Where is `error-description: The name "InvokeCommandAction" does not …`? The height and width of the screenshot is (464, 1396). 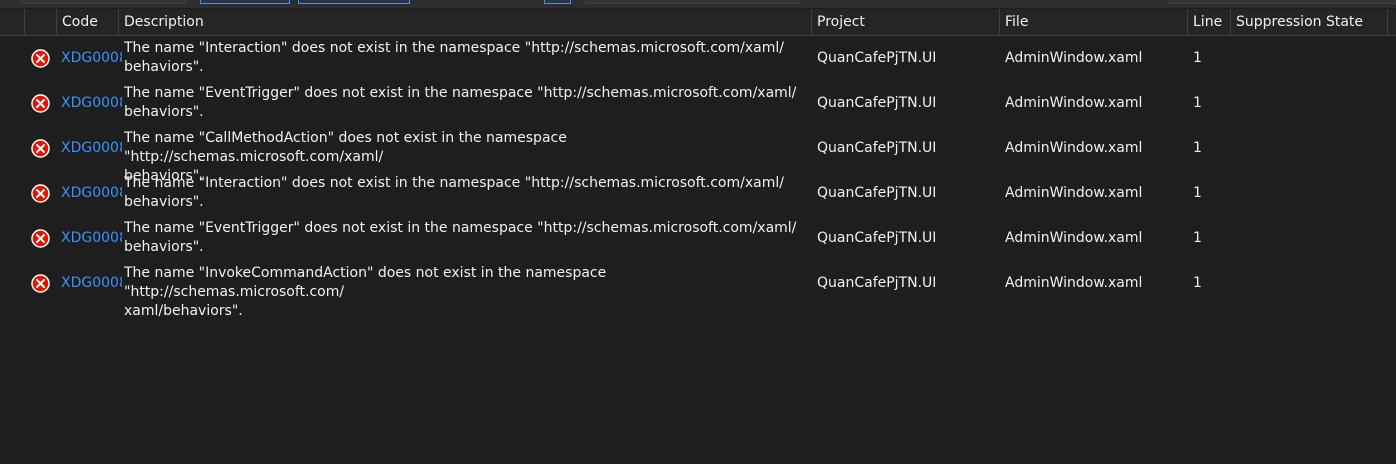
error-description: The name "InvokeCommandAction" does not … is located at coordinates (365, 292).